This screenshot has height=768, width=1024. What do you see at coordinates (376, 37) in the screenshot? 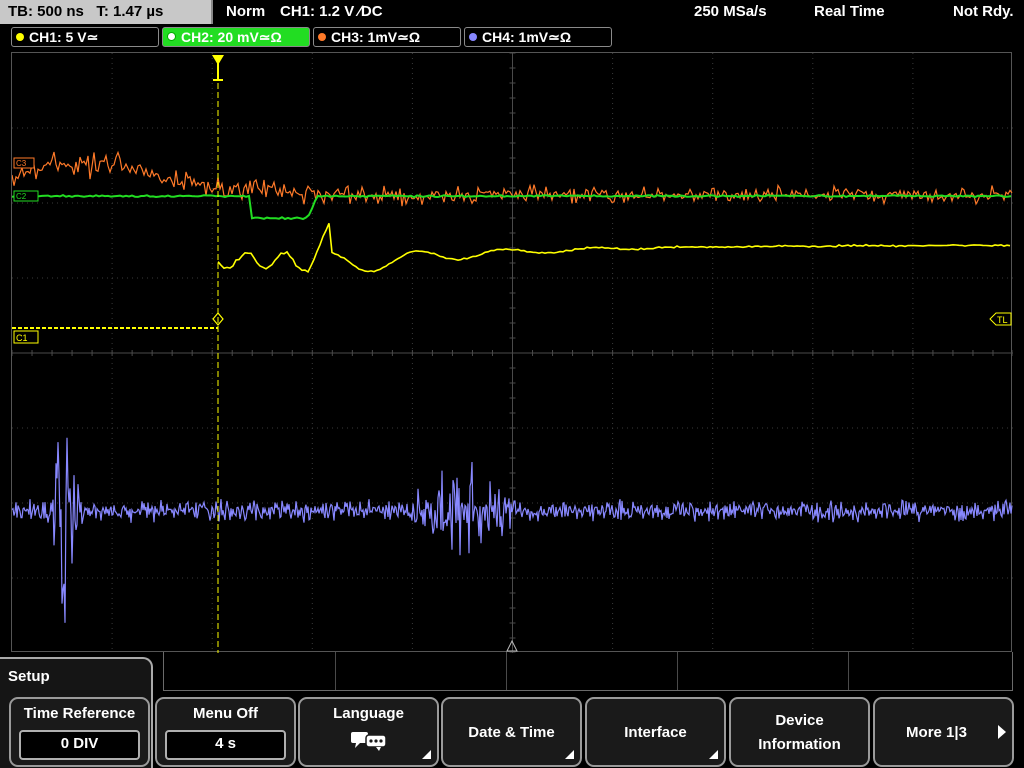
I see `ch3-label: CH3: 1mV≃Ω` at bounding box center [376, 37].